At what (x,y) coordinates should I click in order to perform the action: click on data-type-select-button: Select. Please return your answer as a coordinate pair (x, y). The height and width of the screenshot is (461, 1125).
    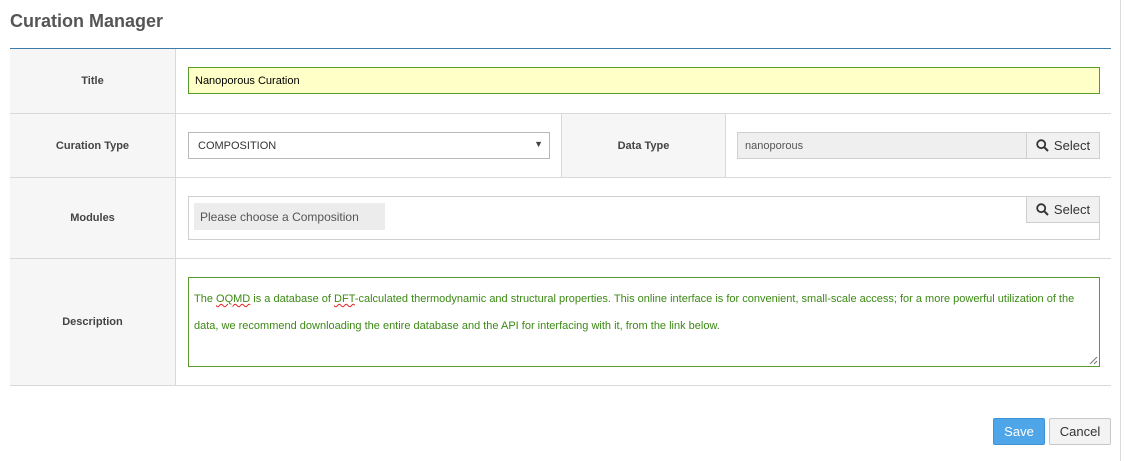
    Looking at the image, I should click on (1063, 145).